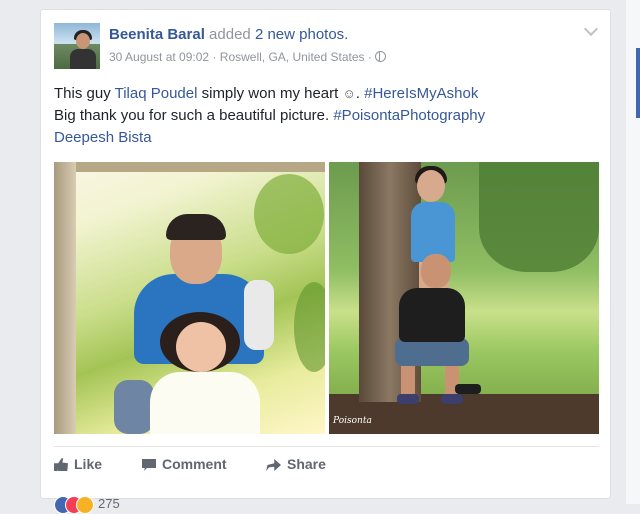 The width and height of the screenshot is (640, 514). Describe the element at coordinates (381, 56) in the screenshot. I see `globe-icon` at that location.